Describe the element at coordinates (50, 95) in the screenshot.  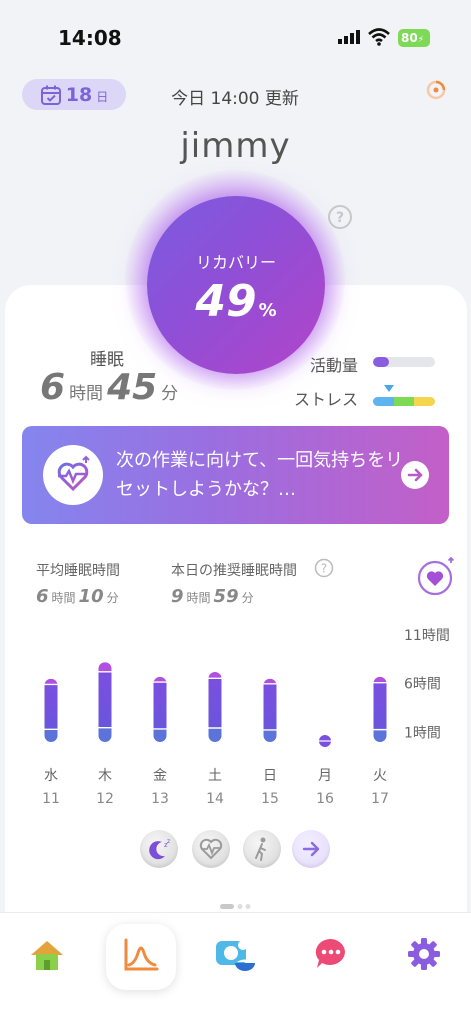
I see `calendar-check-icon` at that location.